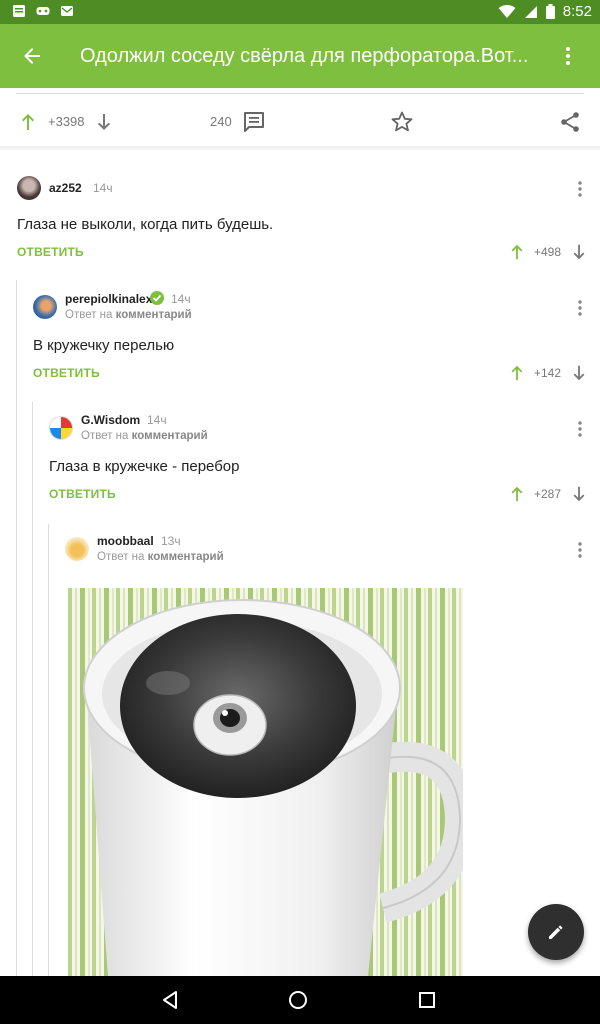 The height and width of the screenshot is (1024, 600). I want to click on system-nav-bar, so click(300, 1000).